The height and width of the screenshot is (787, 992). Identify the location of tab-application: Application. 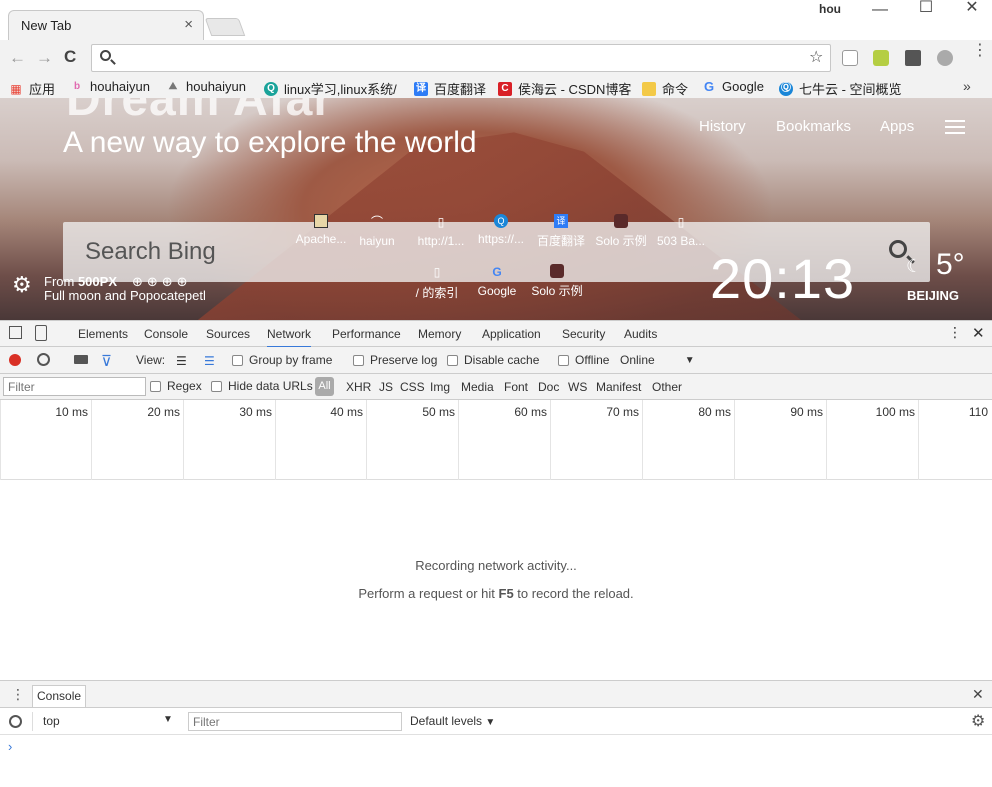
(511, 334).